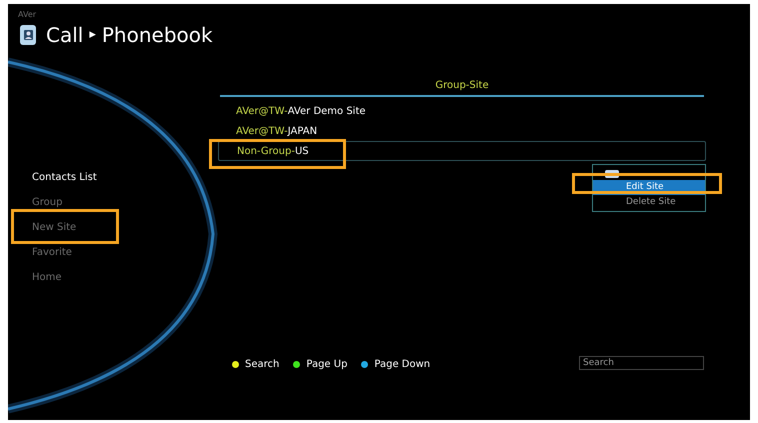 The width and height of the screenshot is (758, 423). I want to click on sidebar-item: New Site, so click(64, 227).